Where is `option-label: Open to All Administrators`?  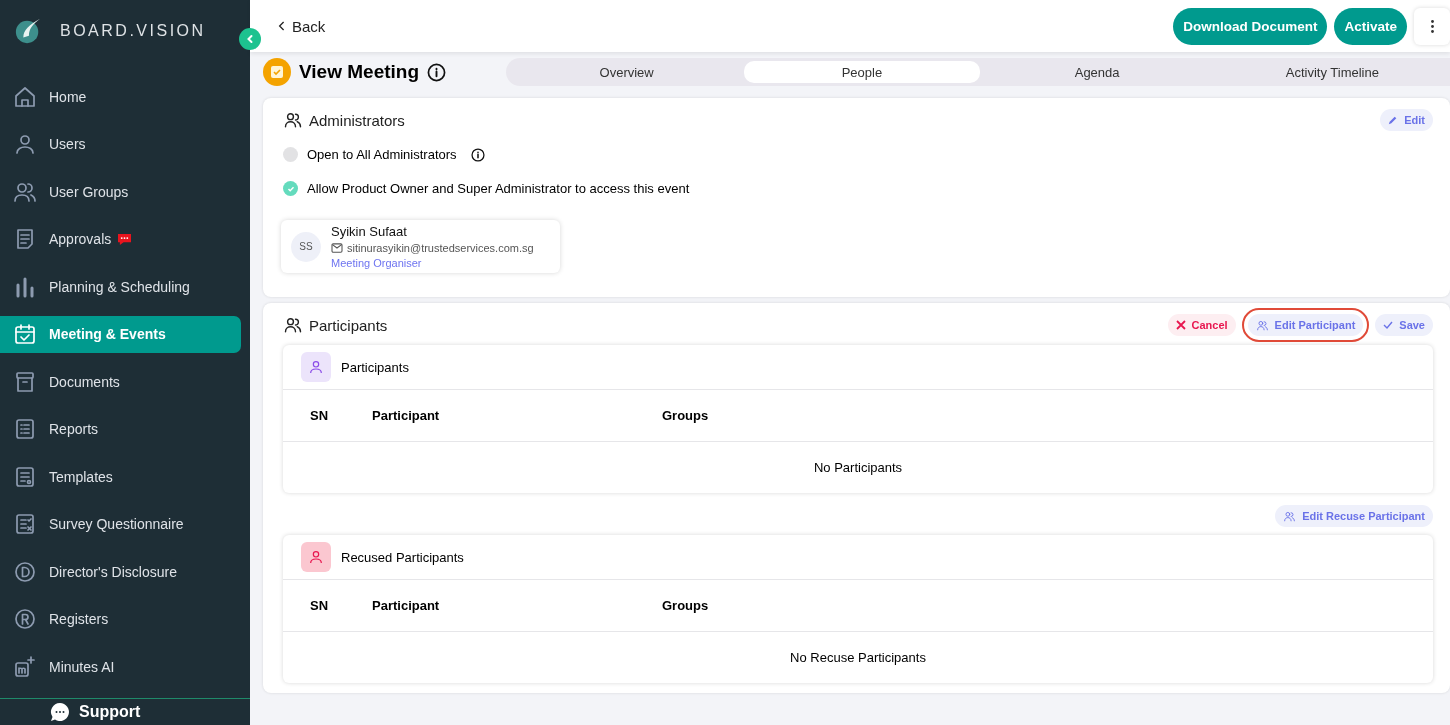
option-label: Open to All Administrators is located at coordinates (382, 154).